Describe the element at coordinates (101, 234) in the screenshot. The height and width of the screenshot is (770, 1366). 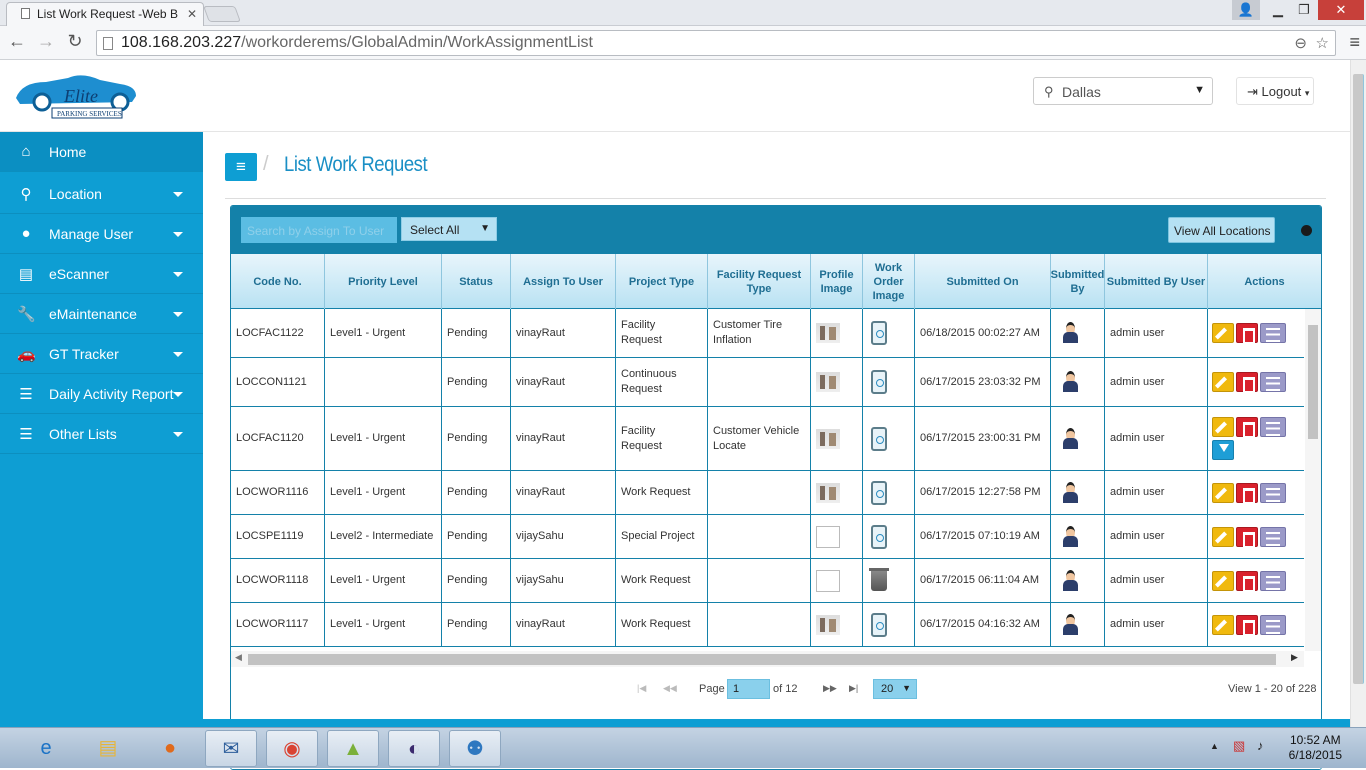
I see `sidebar-item-manage-user: ● Manage User` at that location.